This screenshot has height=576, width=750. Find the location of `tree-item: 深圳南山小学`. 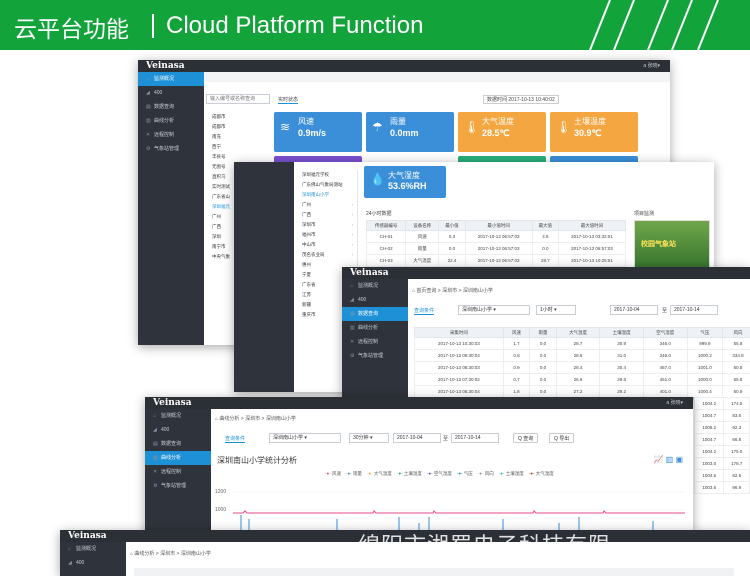

tree-item: 深圳南山小学 is located at coordinates (326, 195).